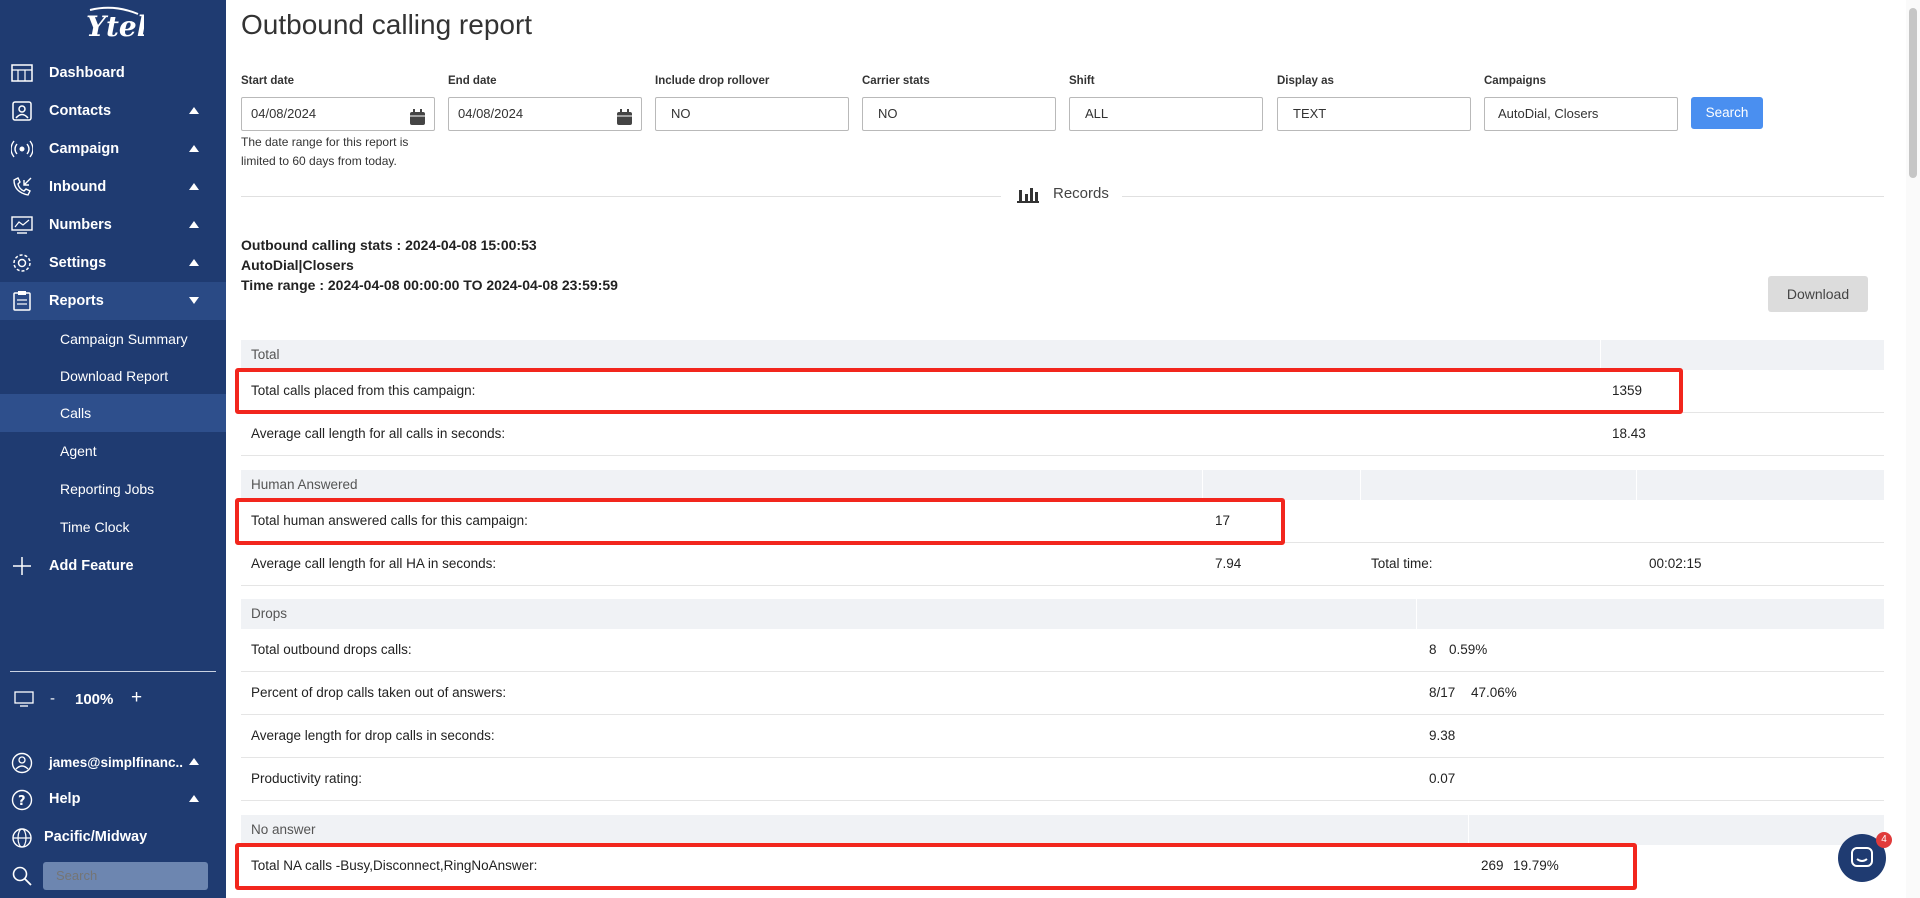 This screenshot has height=898, width=1920. I want to click on plus-icon, so click(22, 566).